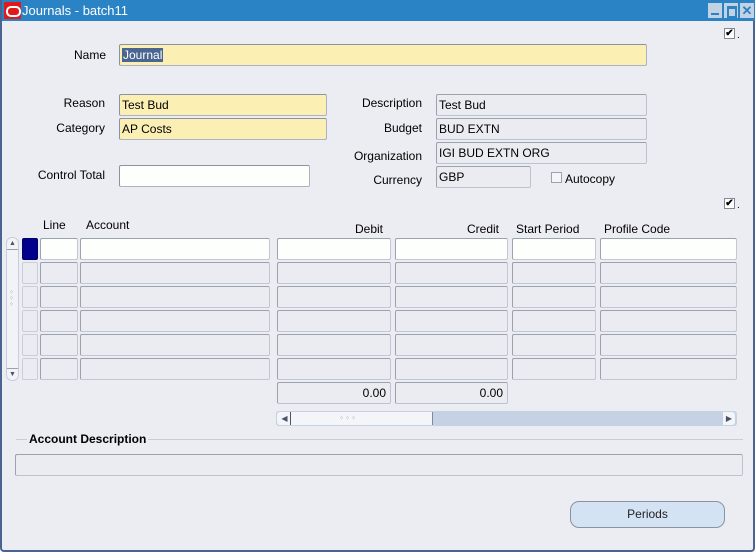 This screenshot has height=552, width=755. Describe the element at coordinates (379, 465) in the screenshot. I see `account-description-field` at that location.